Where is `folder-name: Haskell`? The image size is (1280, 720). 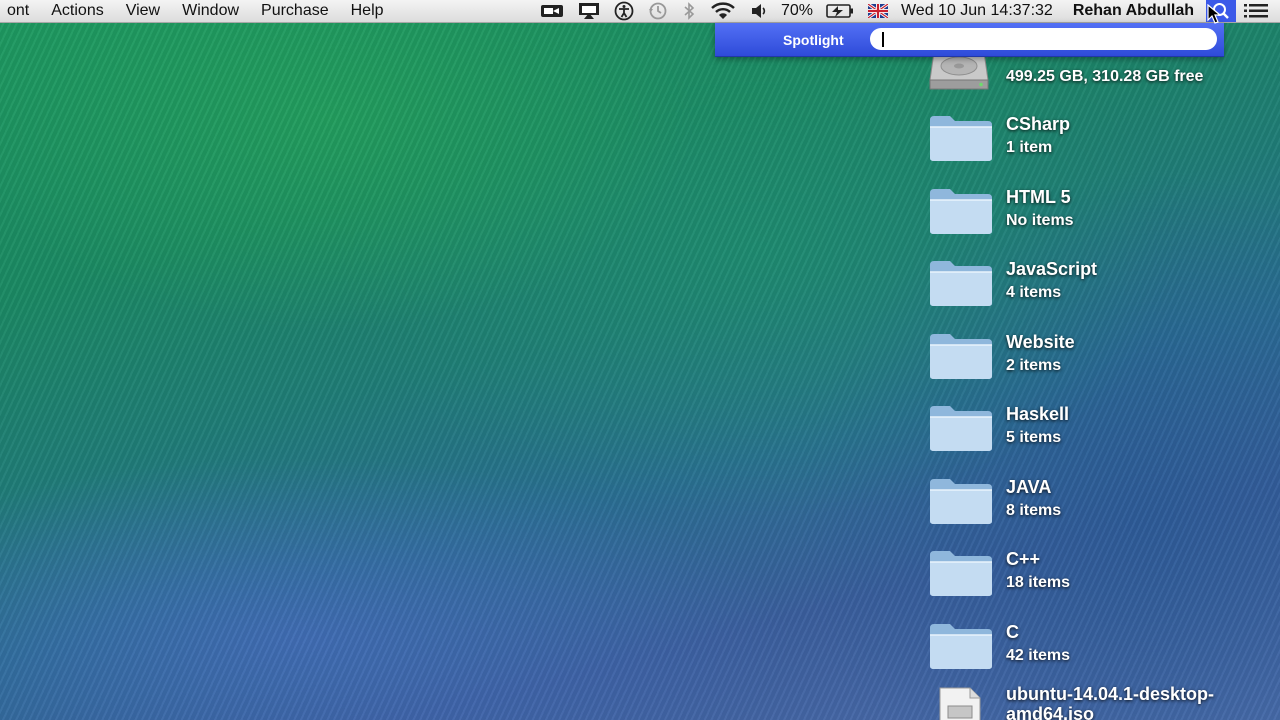
folder-name: Haskell is located at coordinates (1038, 414).